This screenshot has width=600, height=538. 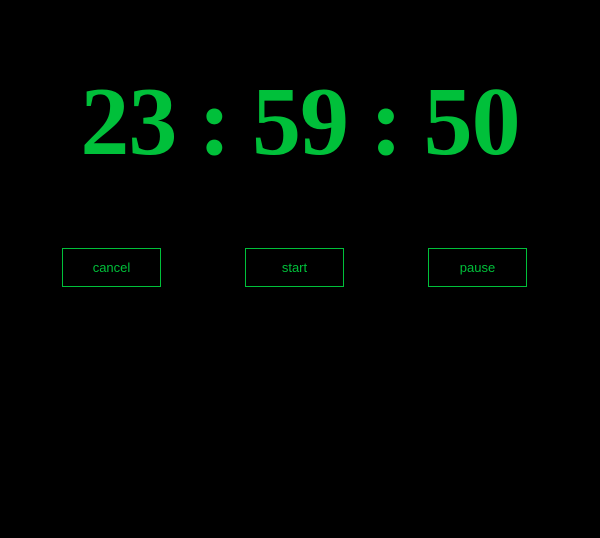 What do you see at coordinates (472, 122) in the screenshot?
I see `seconds-value: 50` at bounding box center [472, 122].